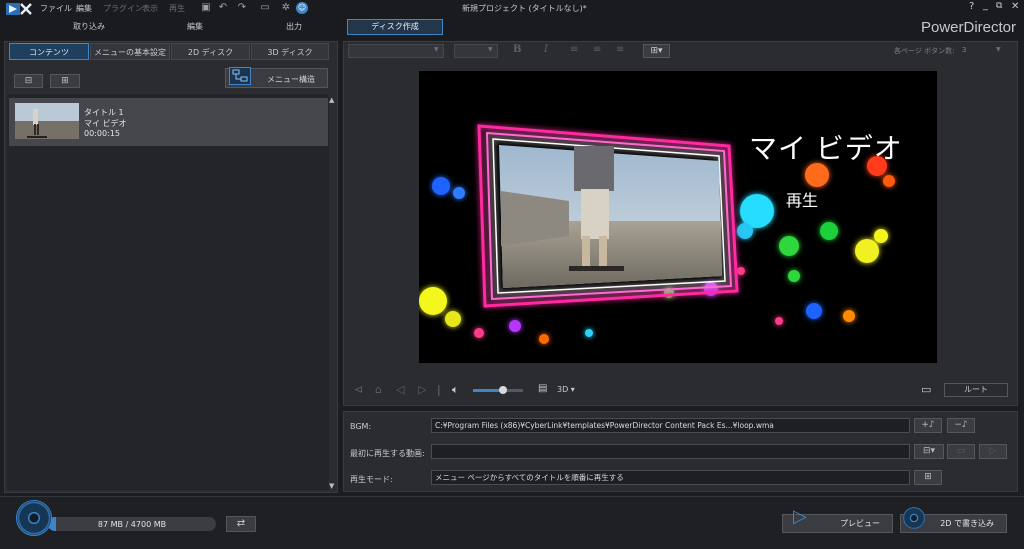  I want to click on item-duration: 00:00:15, so click(102, 133).